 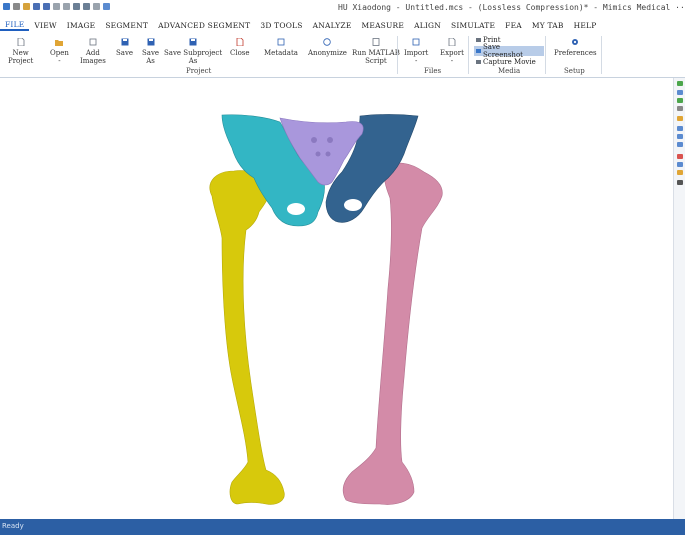 I want to click on preferences-label: Preferences, so click(x=575, y=53).